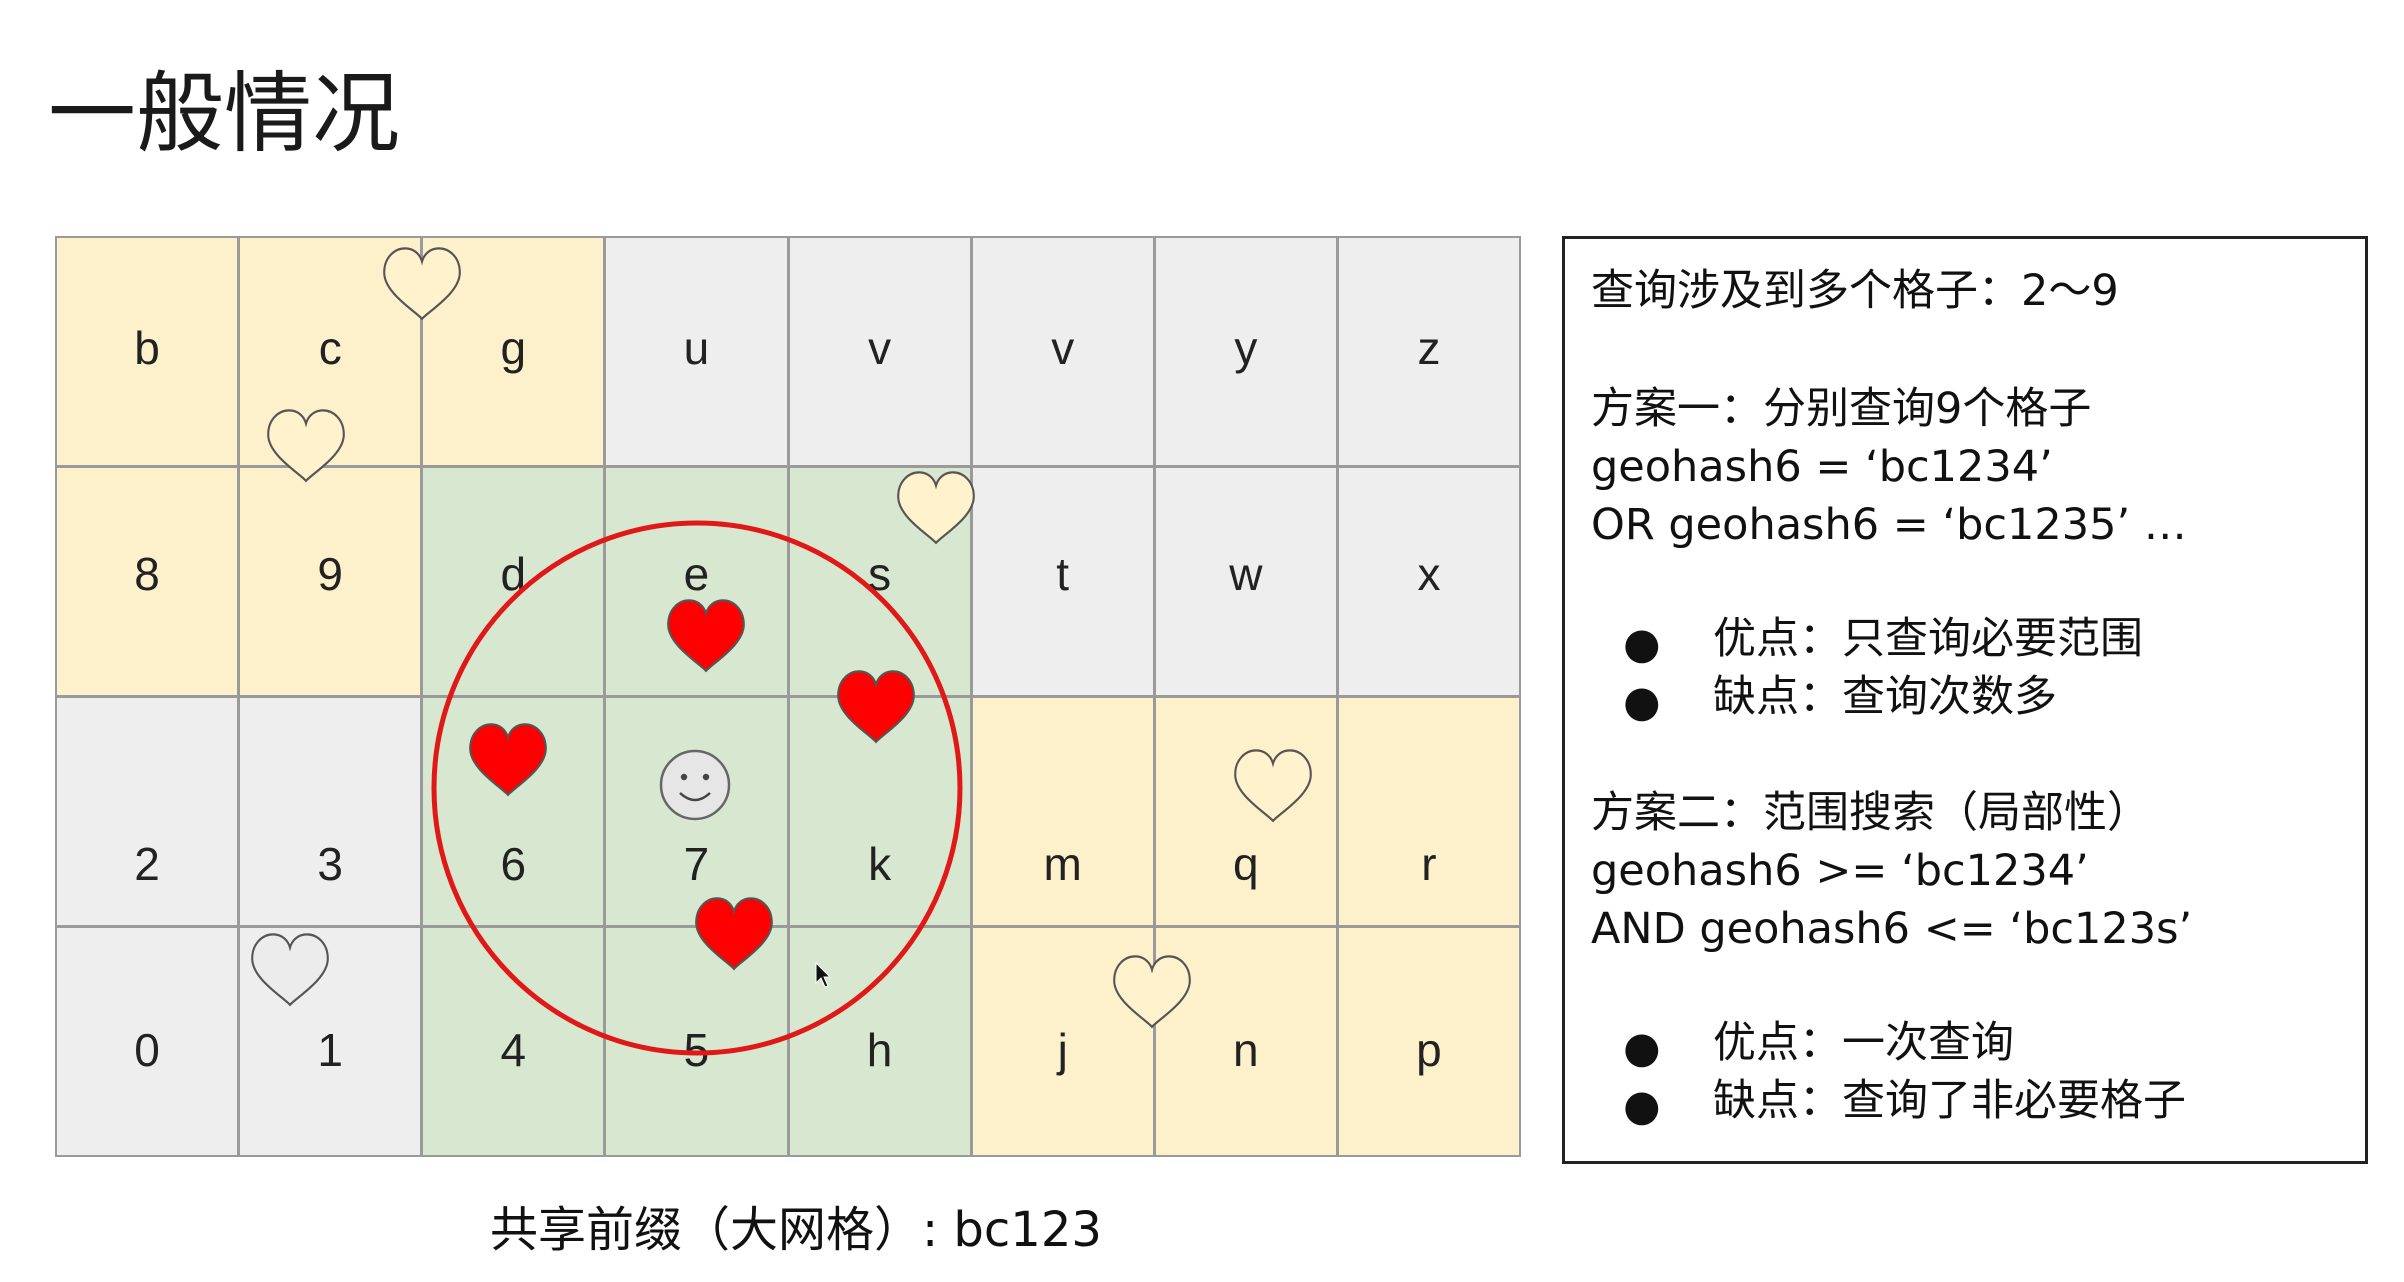 Image resolution: width=2404 pixels, height=1282 pixels. I want to click on grid-cell: b, so click(147, 351).